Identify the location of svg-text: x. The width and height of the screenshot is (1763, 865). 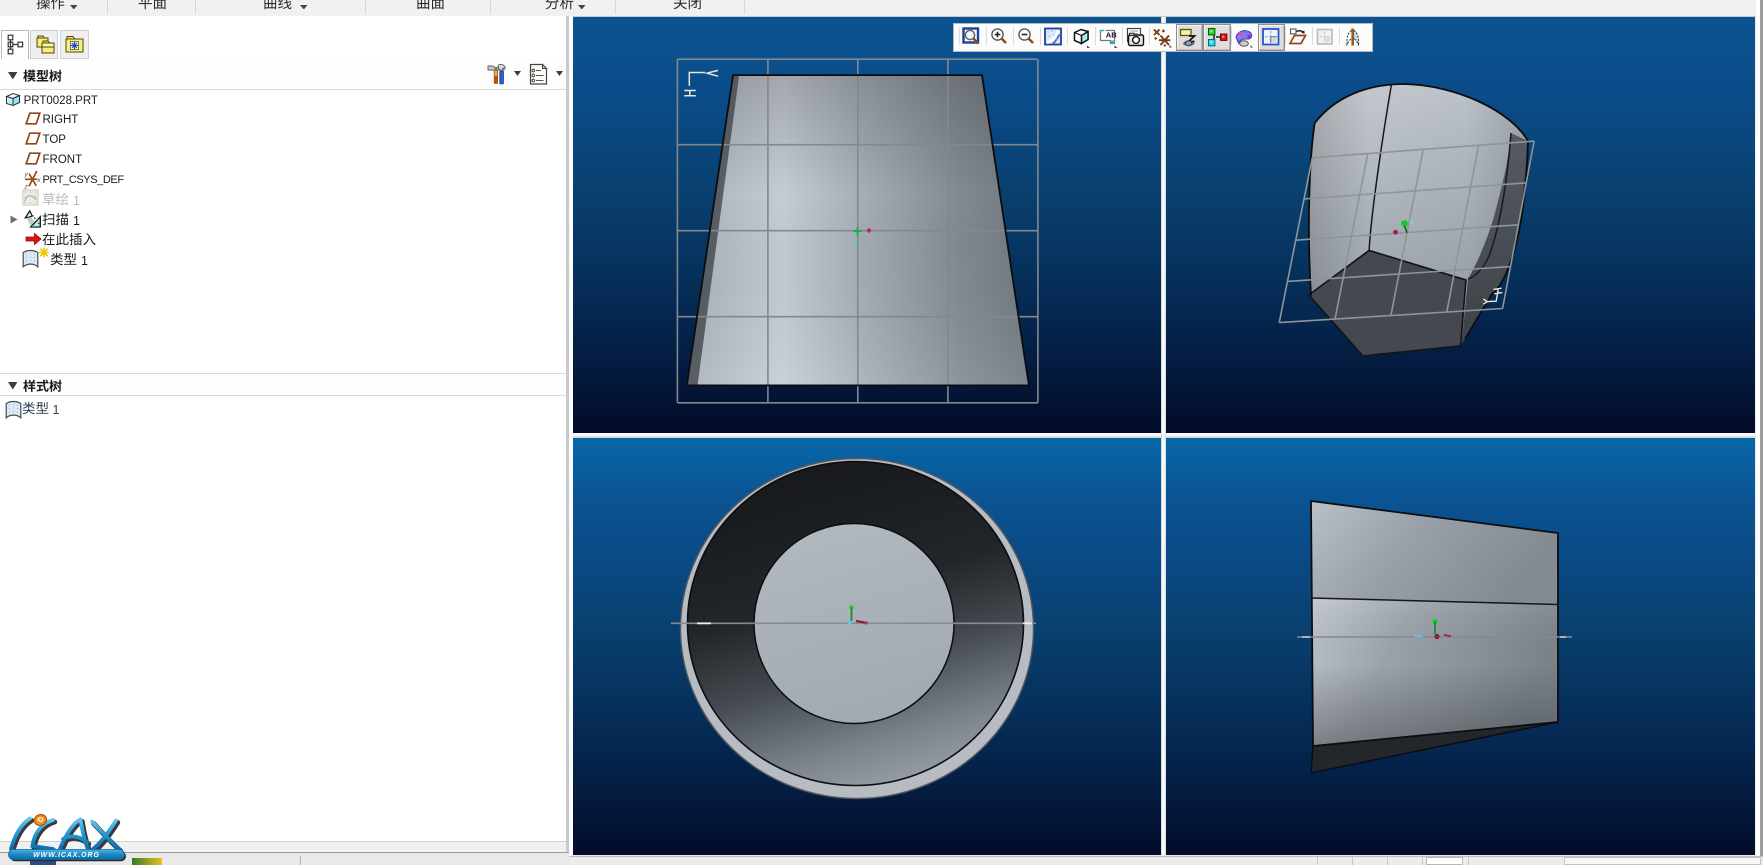
(38, 180).